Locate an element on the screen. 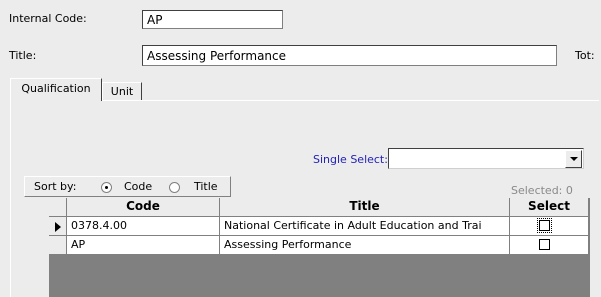 The image size is (601, 297). internal-code-label: Internal Code: is located at coordinates (48, 18).